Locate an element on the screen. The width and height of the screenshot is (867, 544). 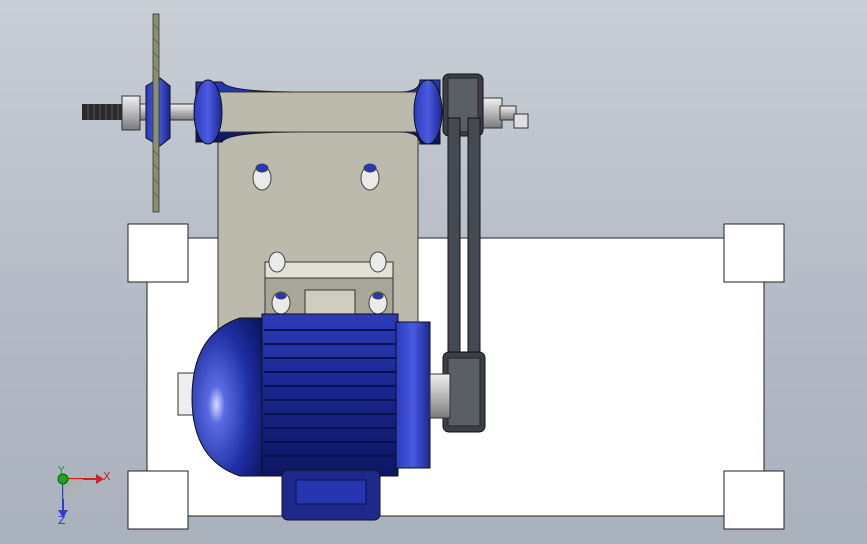
x-axis-label: X is located at coordinates (107, 476).